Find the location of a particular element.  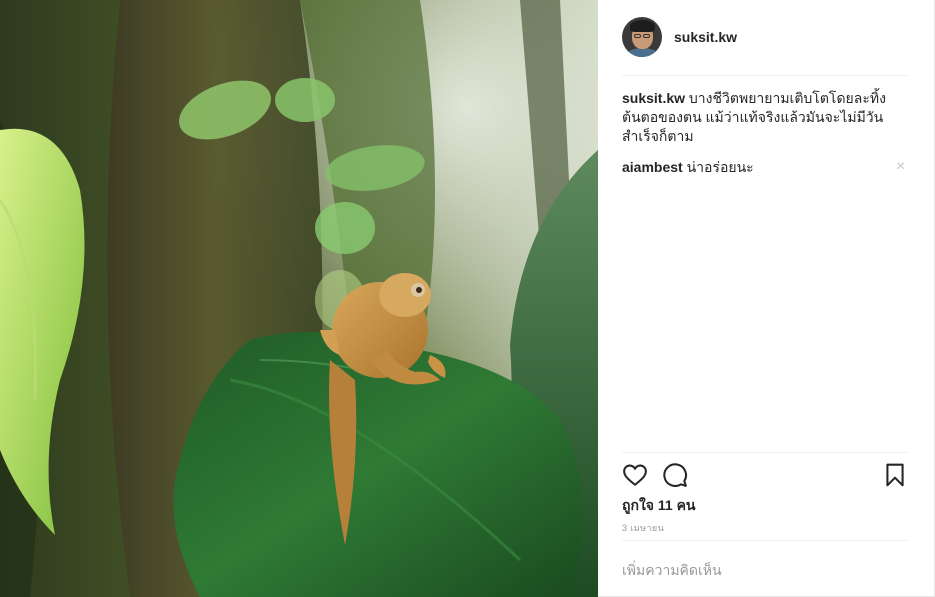

avatar-shirt is located at coordinates (642, 52).